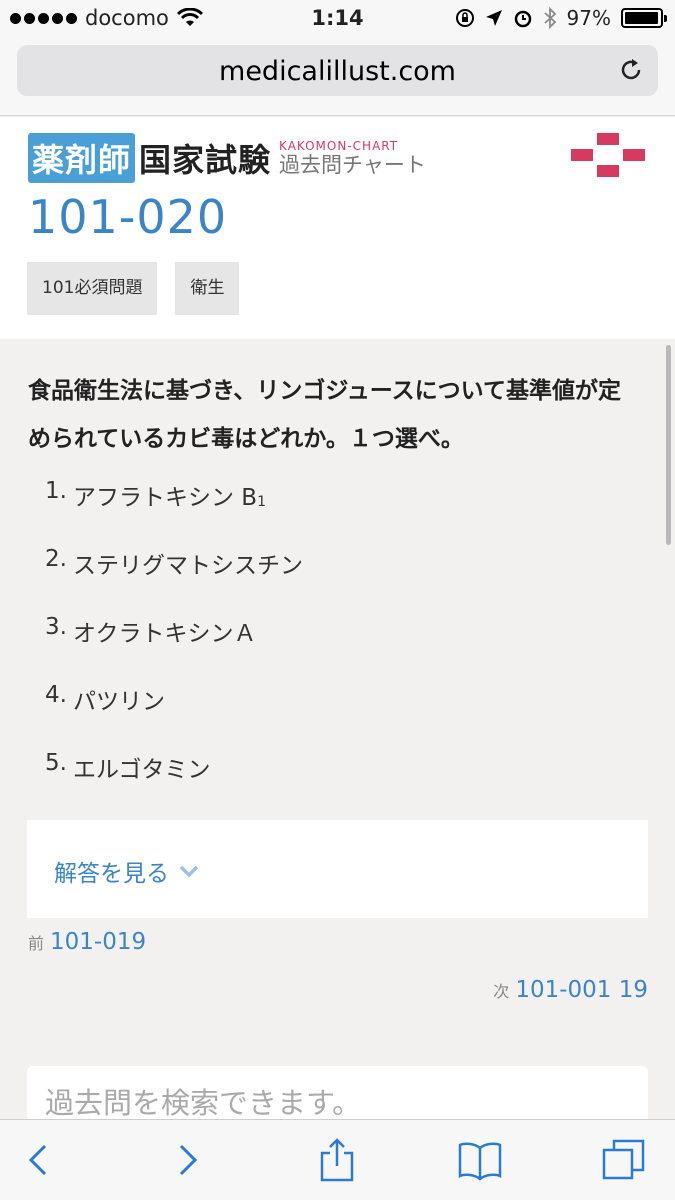 The height and width of the screenshot is (1200, 675). I want to click on browser-toolbar, so click(337, 1159).